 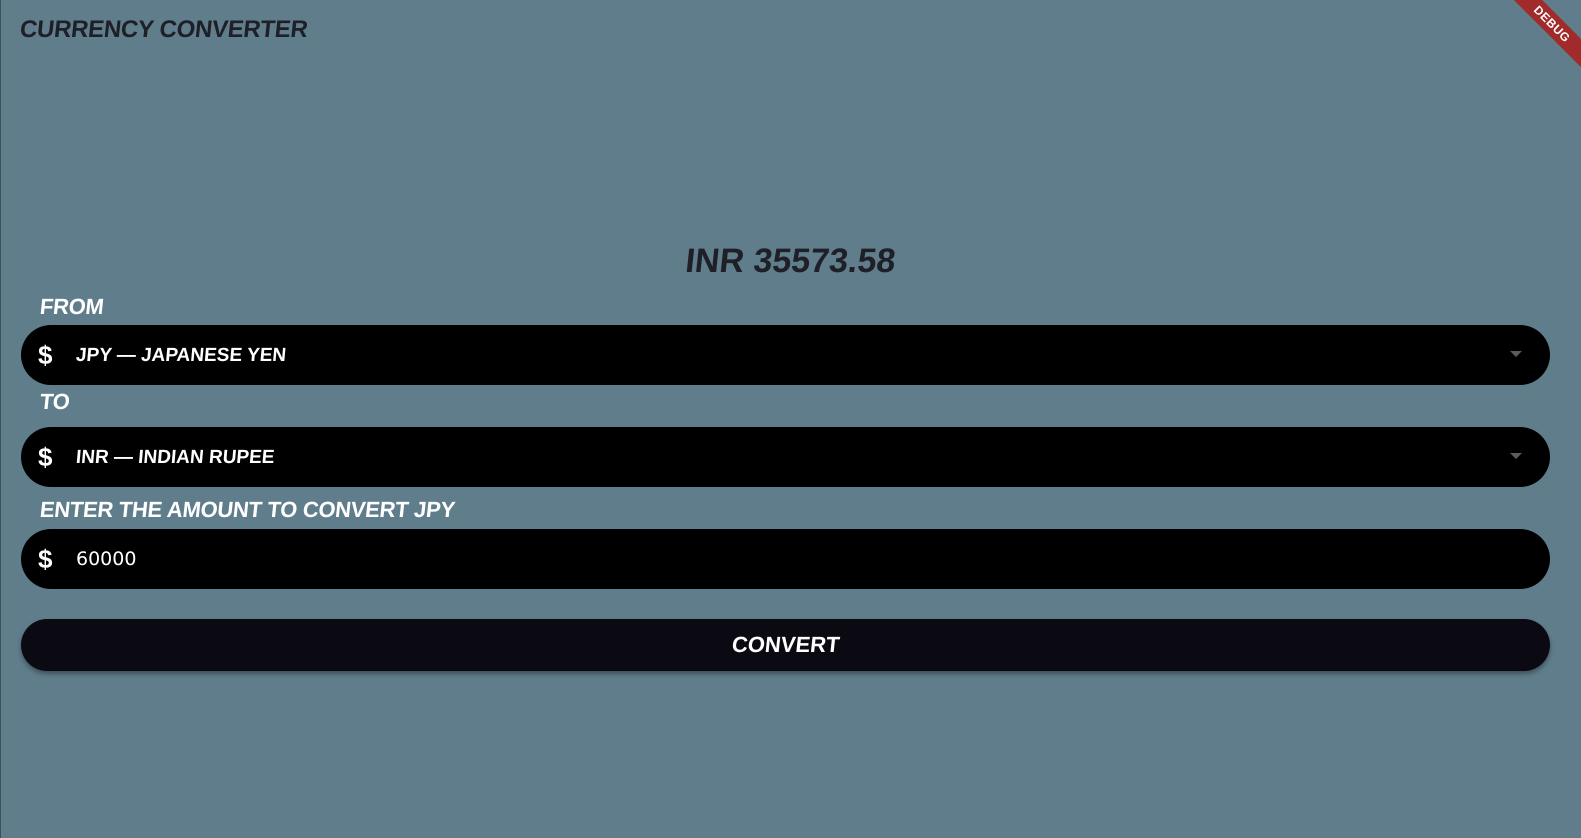 I want to click on from-currency-dropdown: $ JPY — Japanese Yen, so click(x=785, y=355).